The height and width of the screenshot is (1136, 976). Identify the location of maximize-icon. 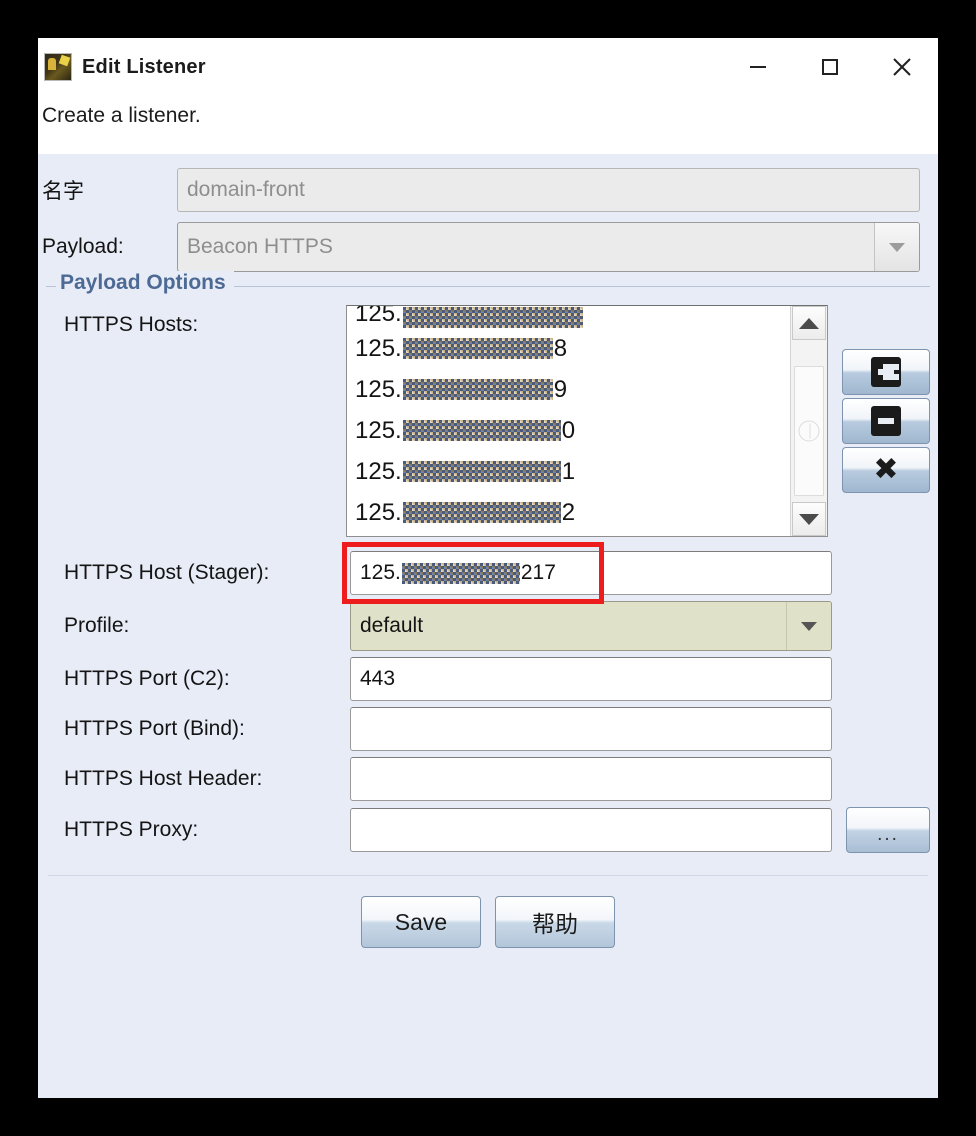
(830, 67).